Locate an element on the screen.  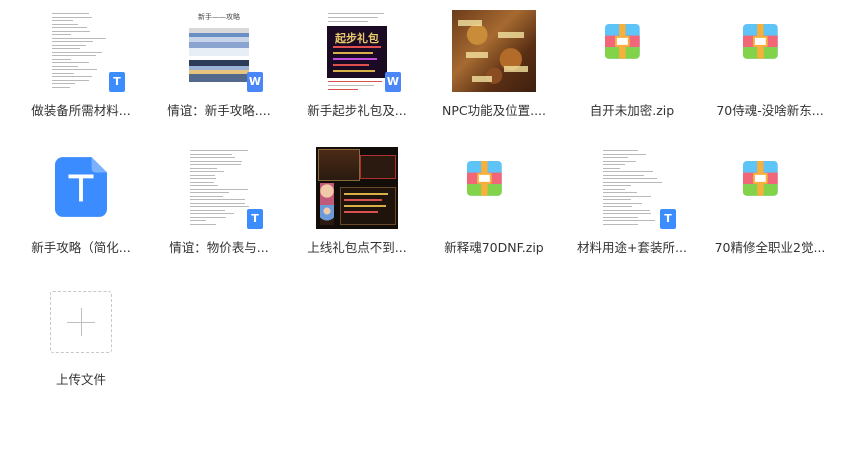
preview-artwork: 起步礼包 is located at coordinates (357, 52).